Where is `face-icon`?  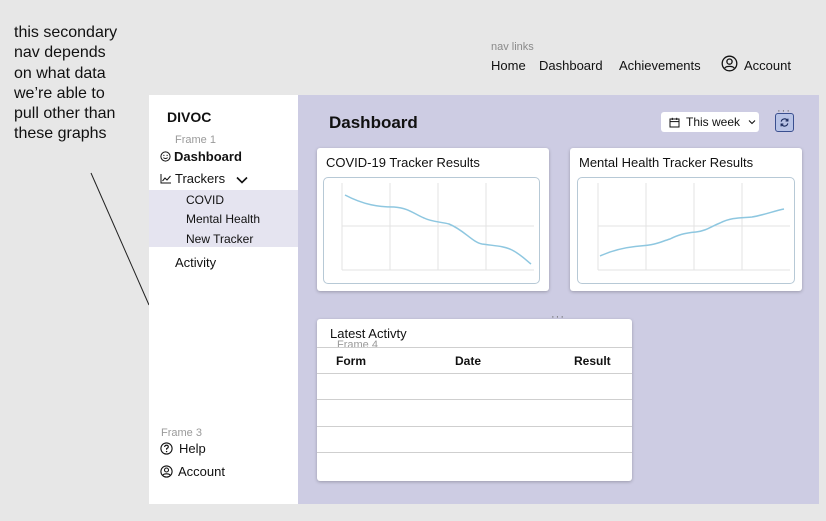
face-icon is located at coordinates (165, 156).